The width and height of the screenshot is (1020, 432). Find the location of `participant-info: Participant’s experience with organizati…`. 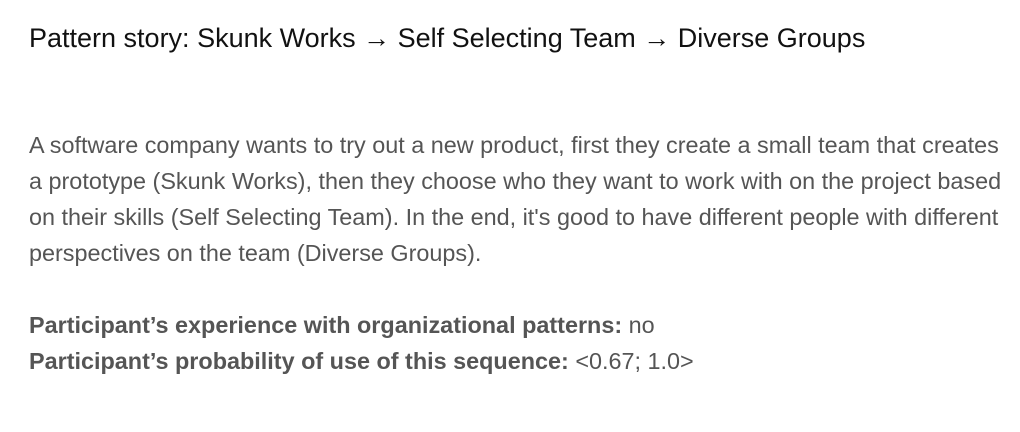

participant-info: Participant’s experience with organizati… is located at coordinates (361, 343).